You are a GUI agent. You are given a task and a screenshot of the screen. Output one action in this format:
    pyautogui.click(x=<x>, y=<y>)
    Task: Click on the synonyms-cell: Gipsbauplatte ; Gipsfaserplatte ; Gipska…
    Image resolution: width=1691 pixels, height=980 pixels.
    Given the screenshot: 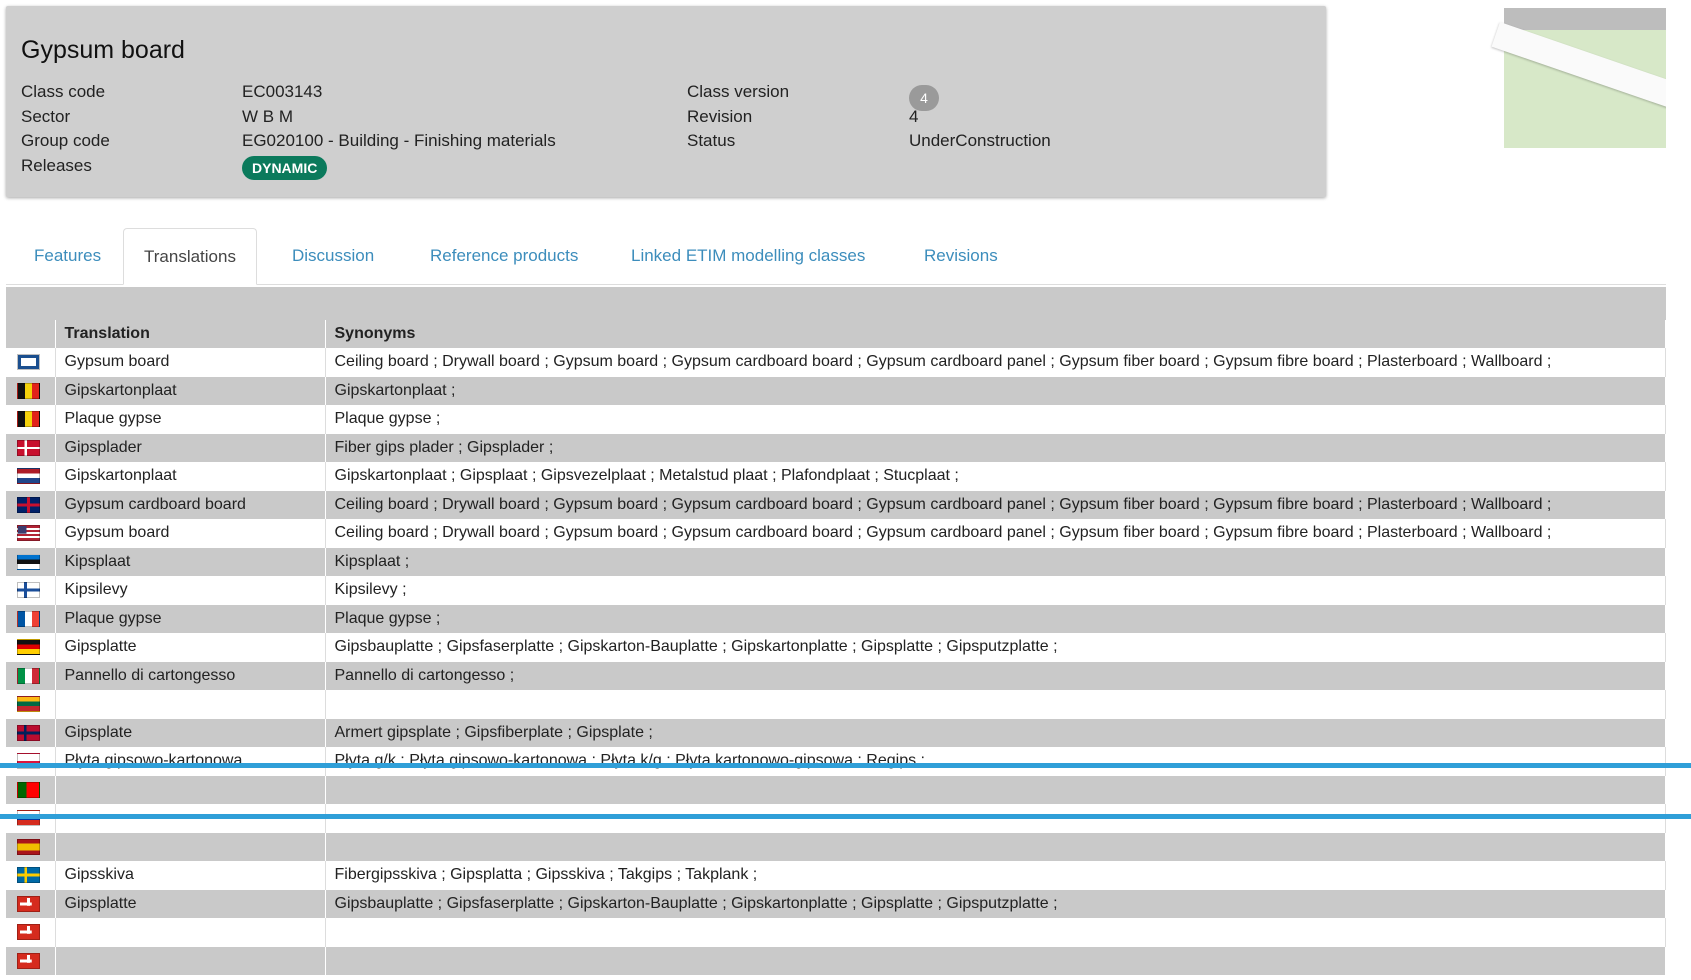 What is the action you would take?
    pyautogui.click(x=995, y=647)
    